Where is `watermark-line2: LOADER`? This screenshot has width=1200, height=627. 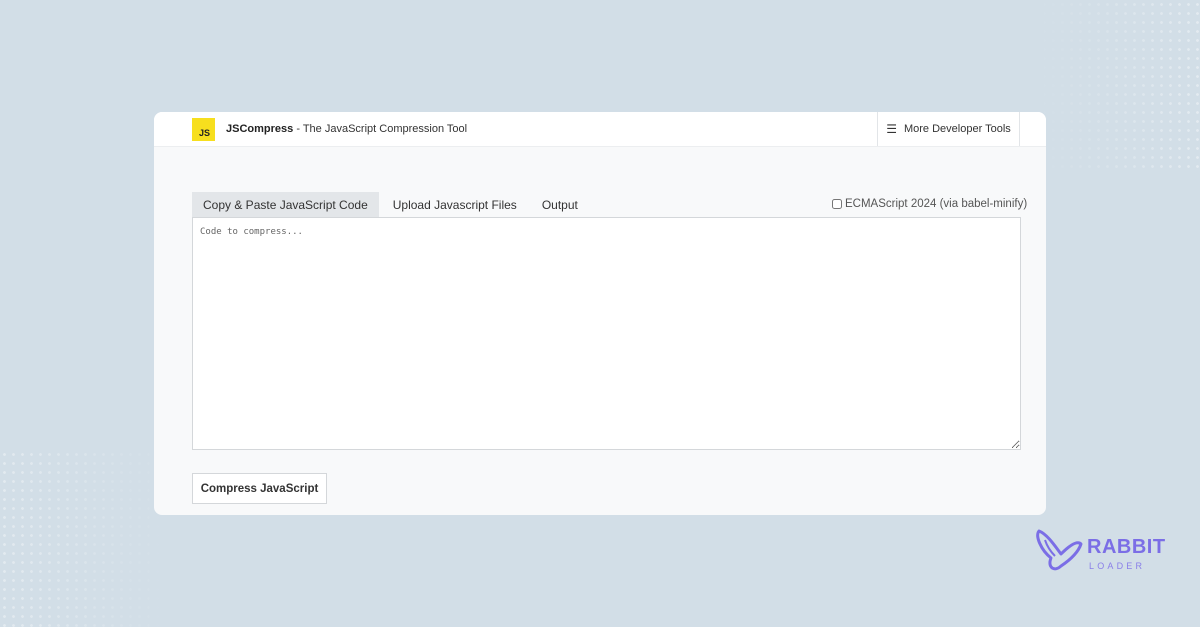 watermark-line2: LOADER is located at coordinates (1117, 566).